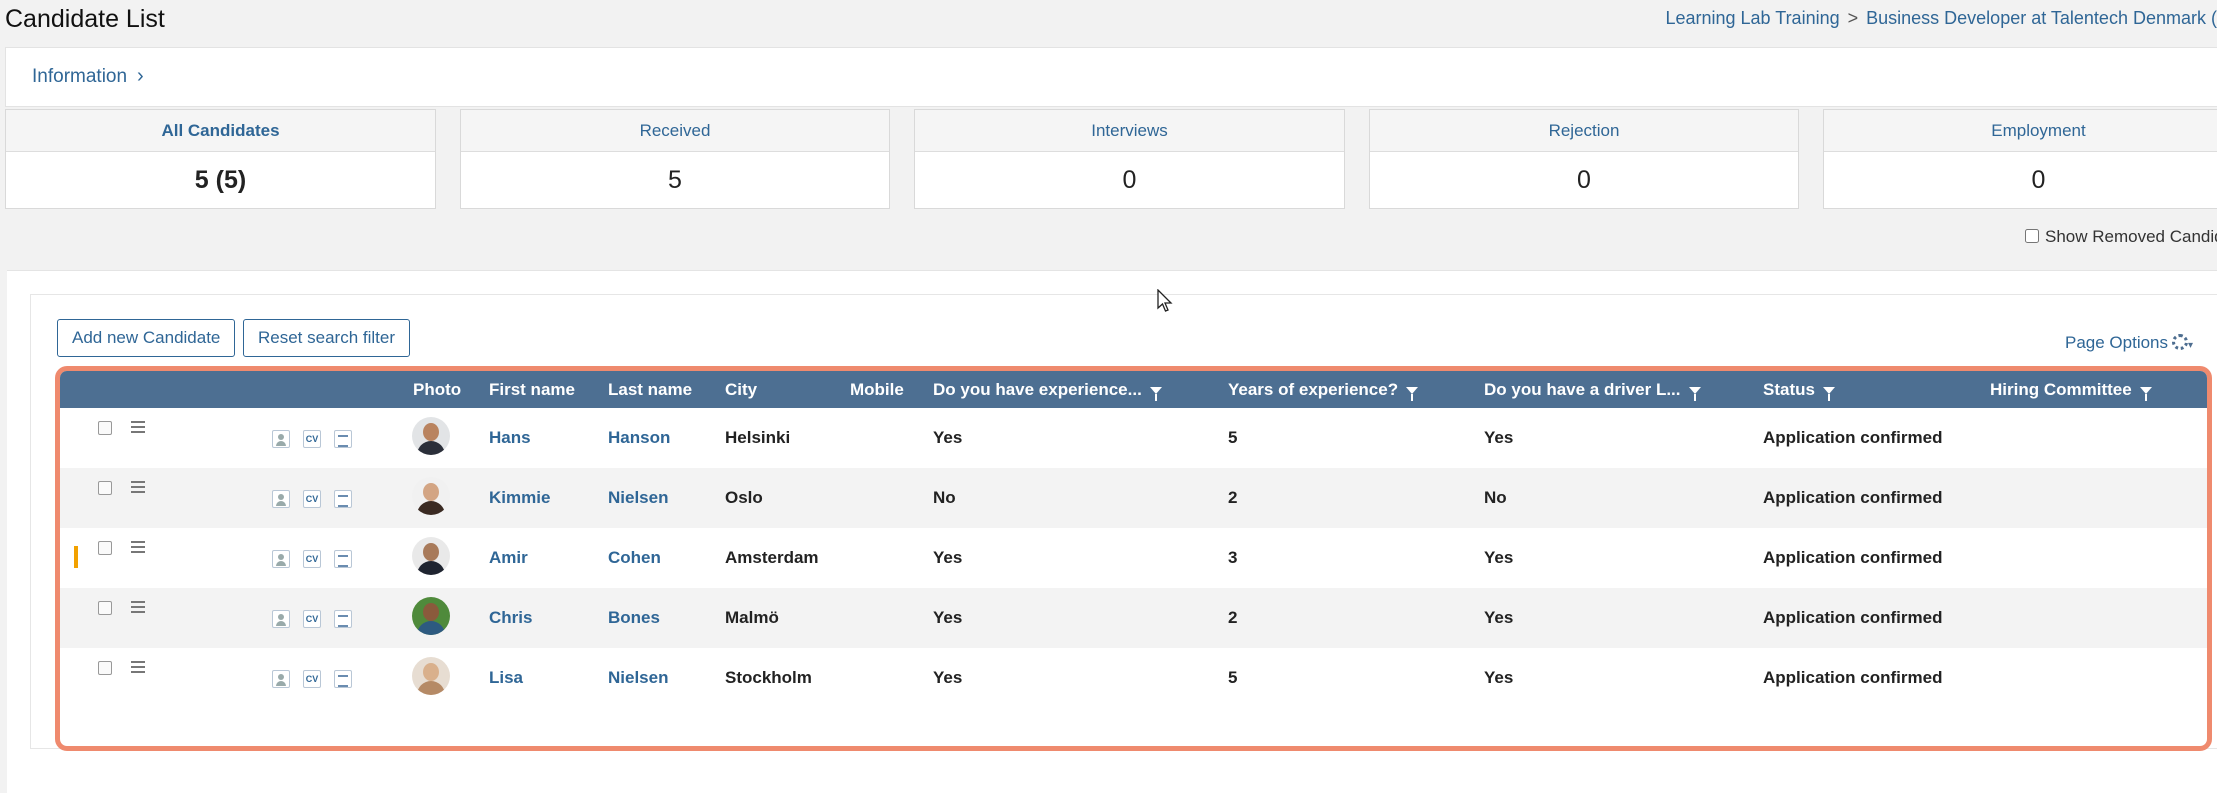  What do you see at coordinates (508, 558) in the screenshot?
I see `first-name-link: Amir` at bounding box center [508, 558].